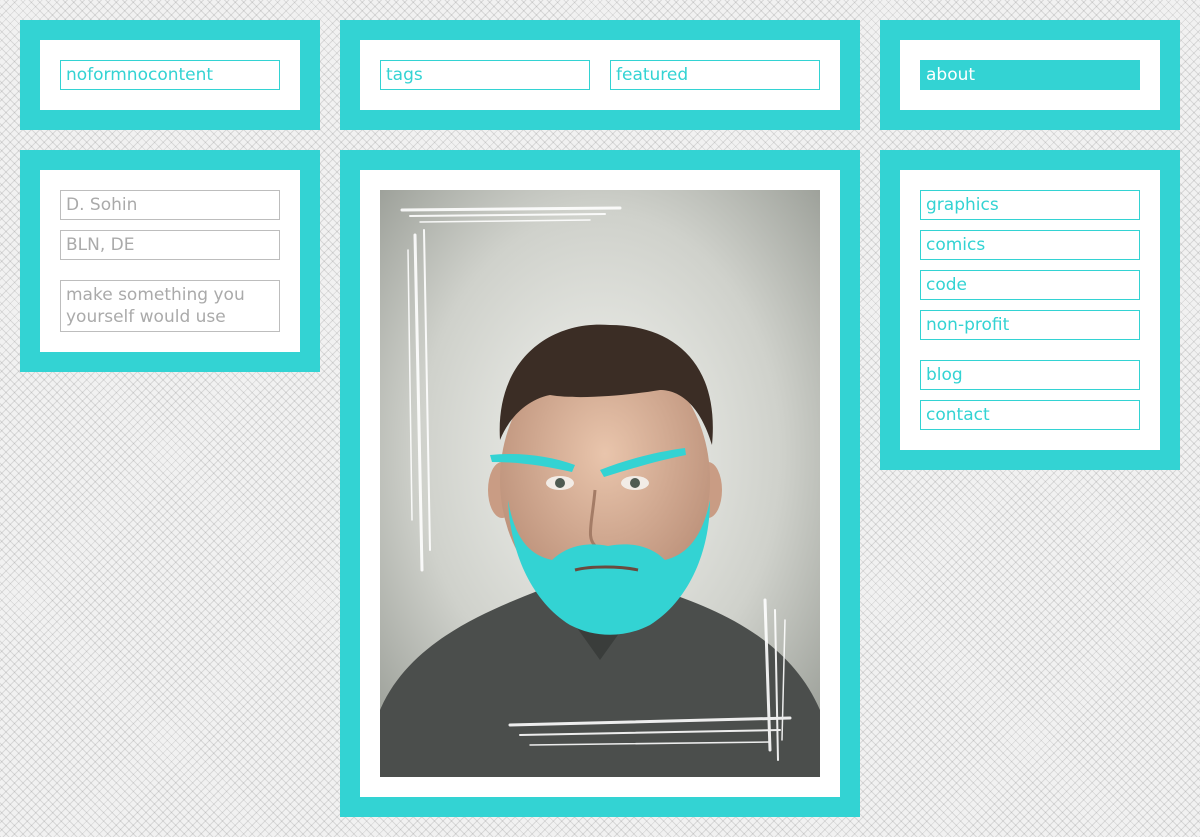 The width and height of the screenshot is (1200, 837). I want to click on tab-about: about, so click(1030, 75).